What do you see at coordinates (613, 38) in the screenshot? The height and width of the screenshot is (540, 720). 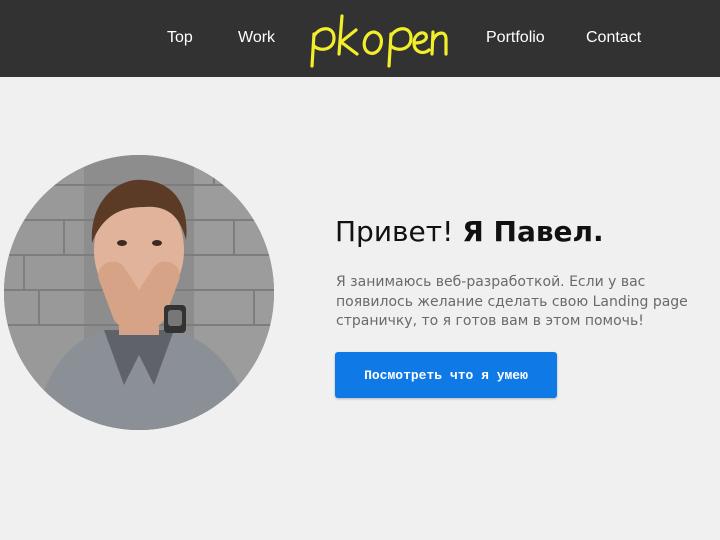 I see `nav-link-contact: Contact` at bounding box center [613, 38].